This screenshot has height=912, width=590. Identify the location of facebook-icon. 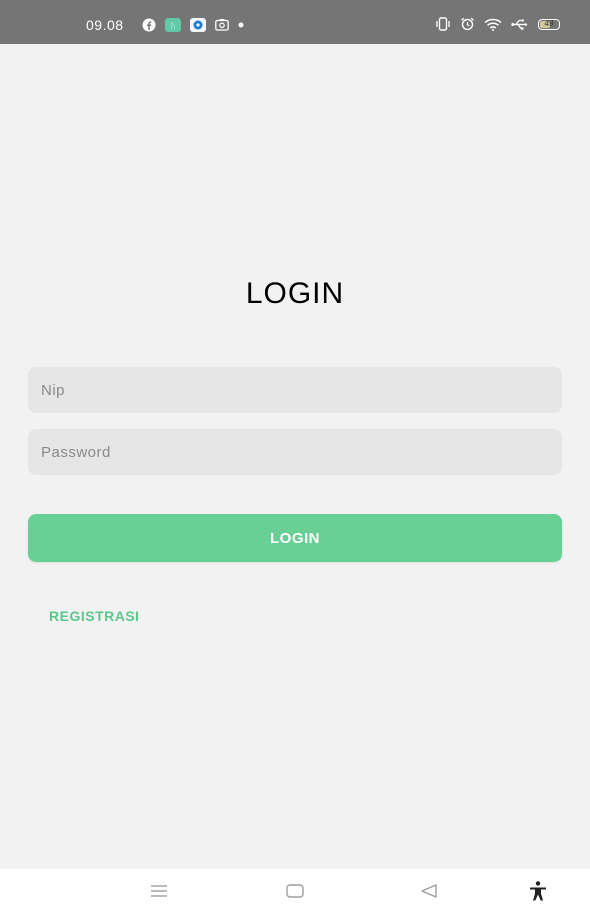
(149, 25).